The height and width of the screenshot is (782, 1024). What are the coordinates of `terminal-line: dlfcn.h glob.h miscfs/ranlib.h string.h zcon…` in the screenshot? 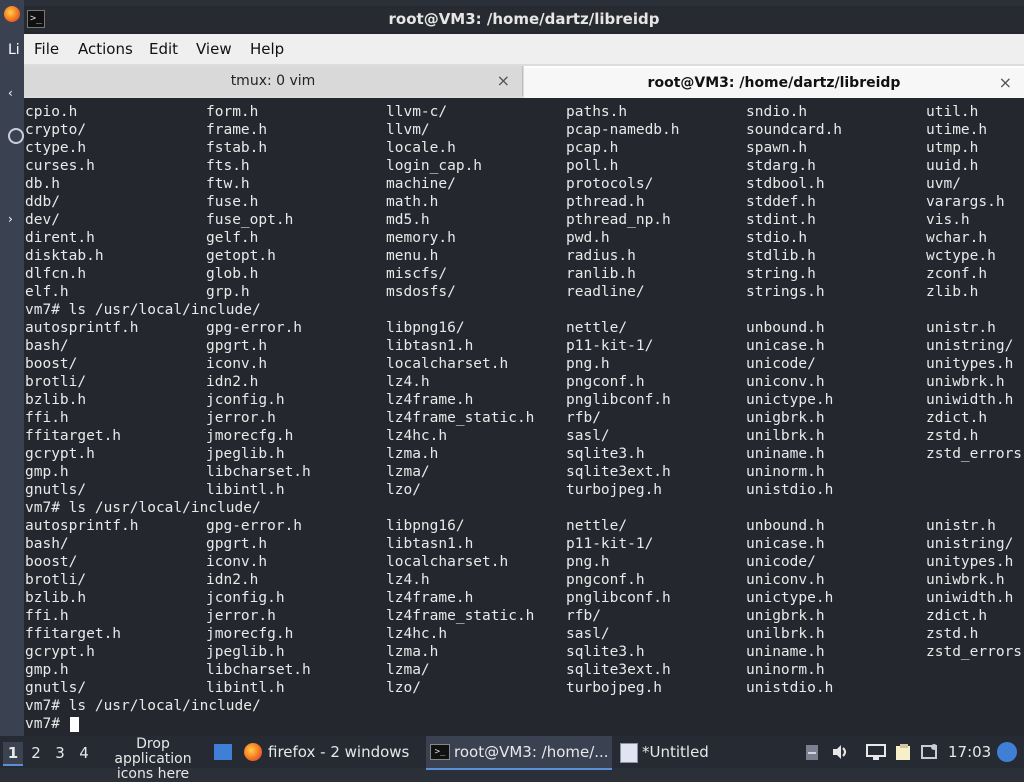 It's located at (524, 274).